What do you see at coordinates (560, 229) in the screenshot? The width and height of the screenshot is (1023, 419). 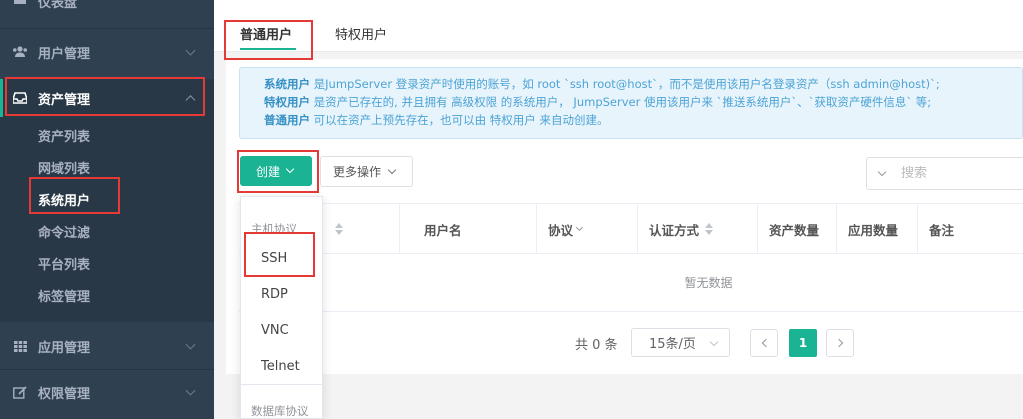 I see `column-header-protocol: 协议` at bounding box center [560, 229].